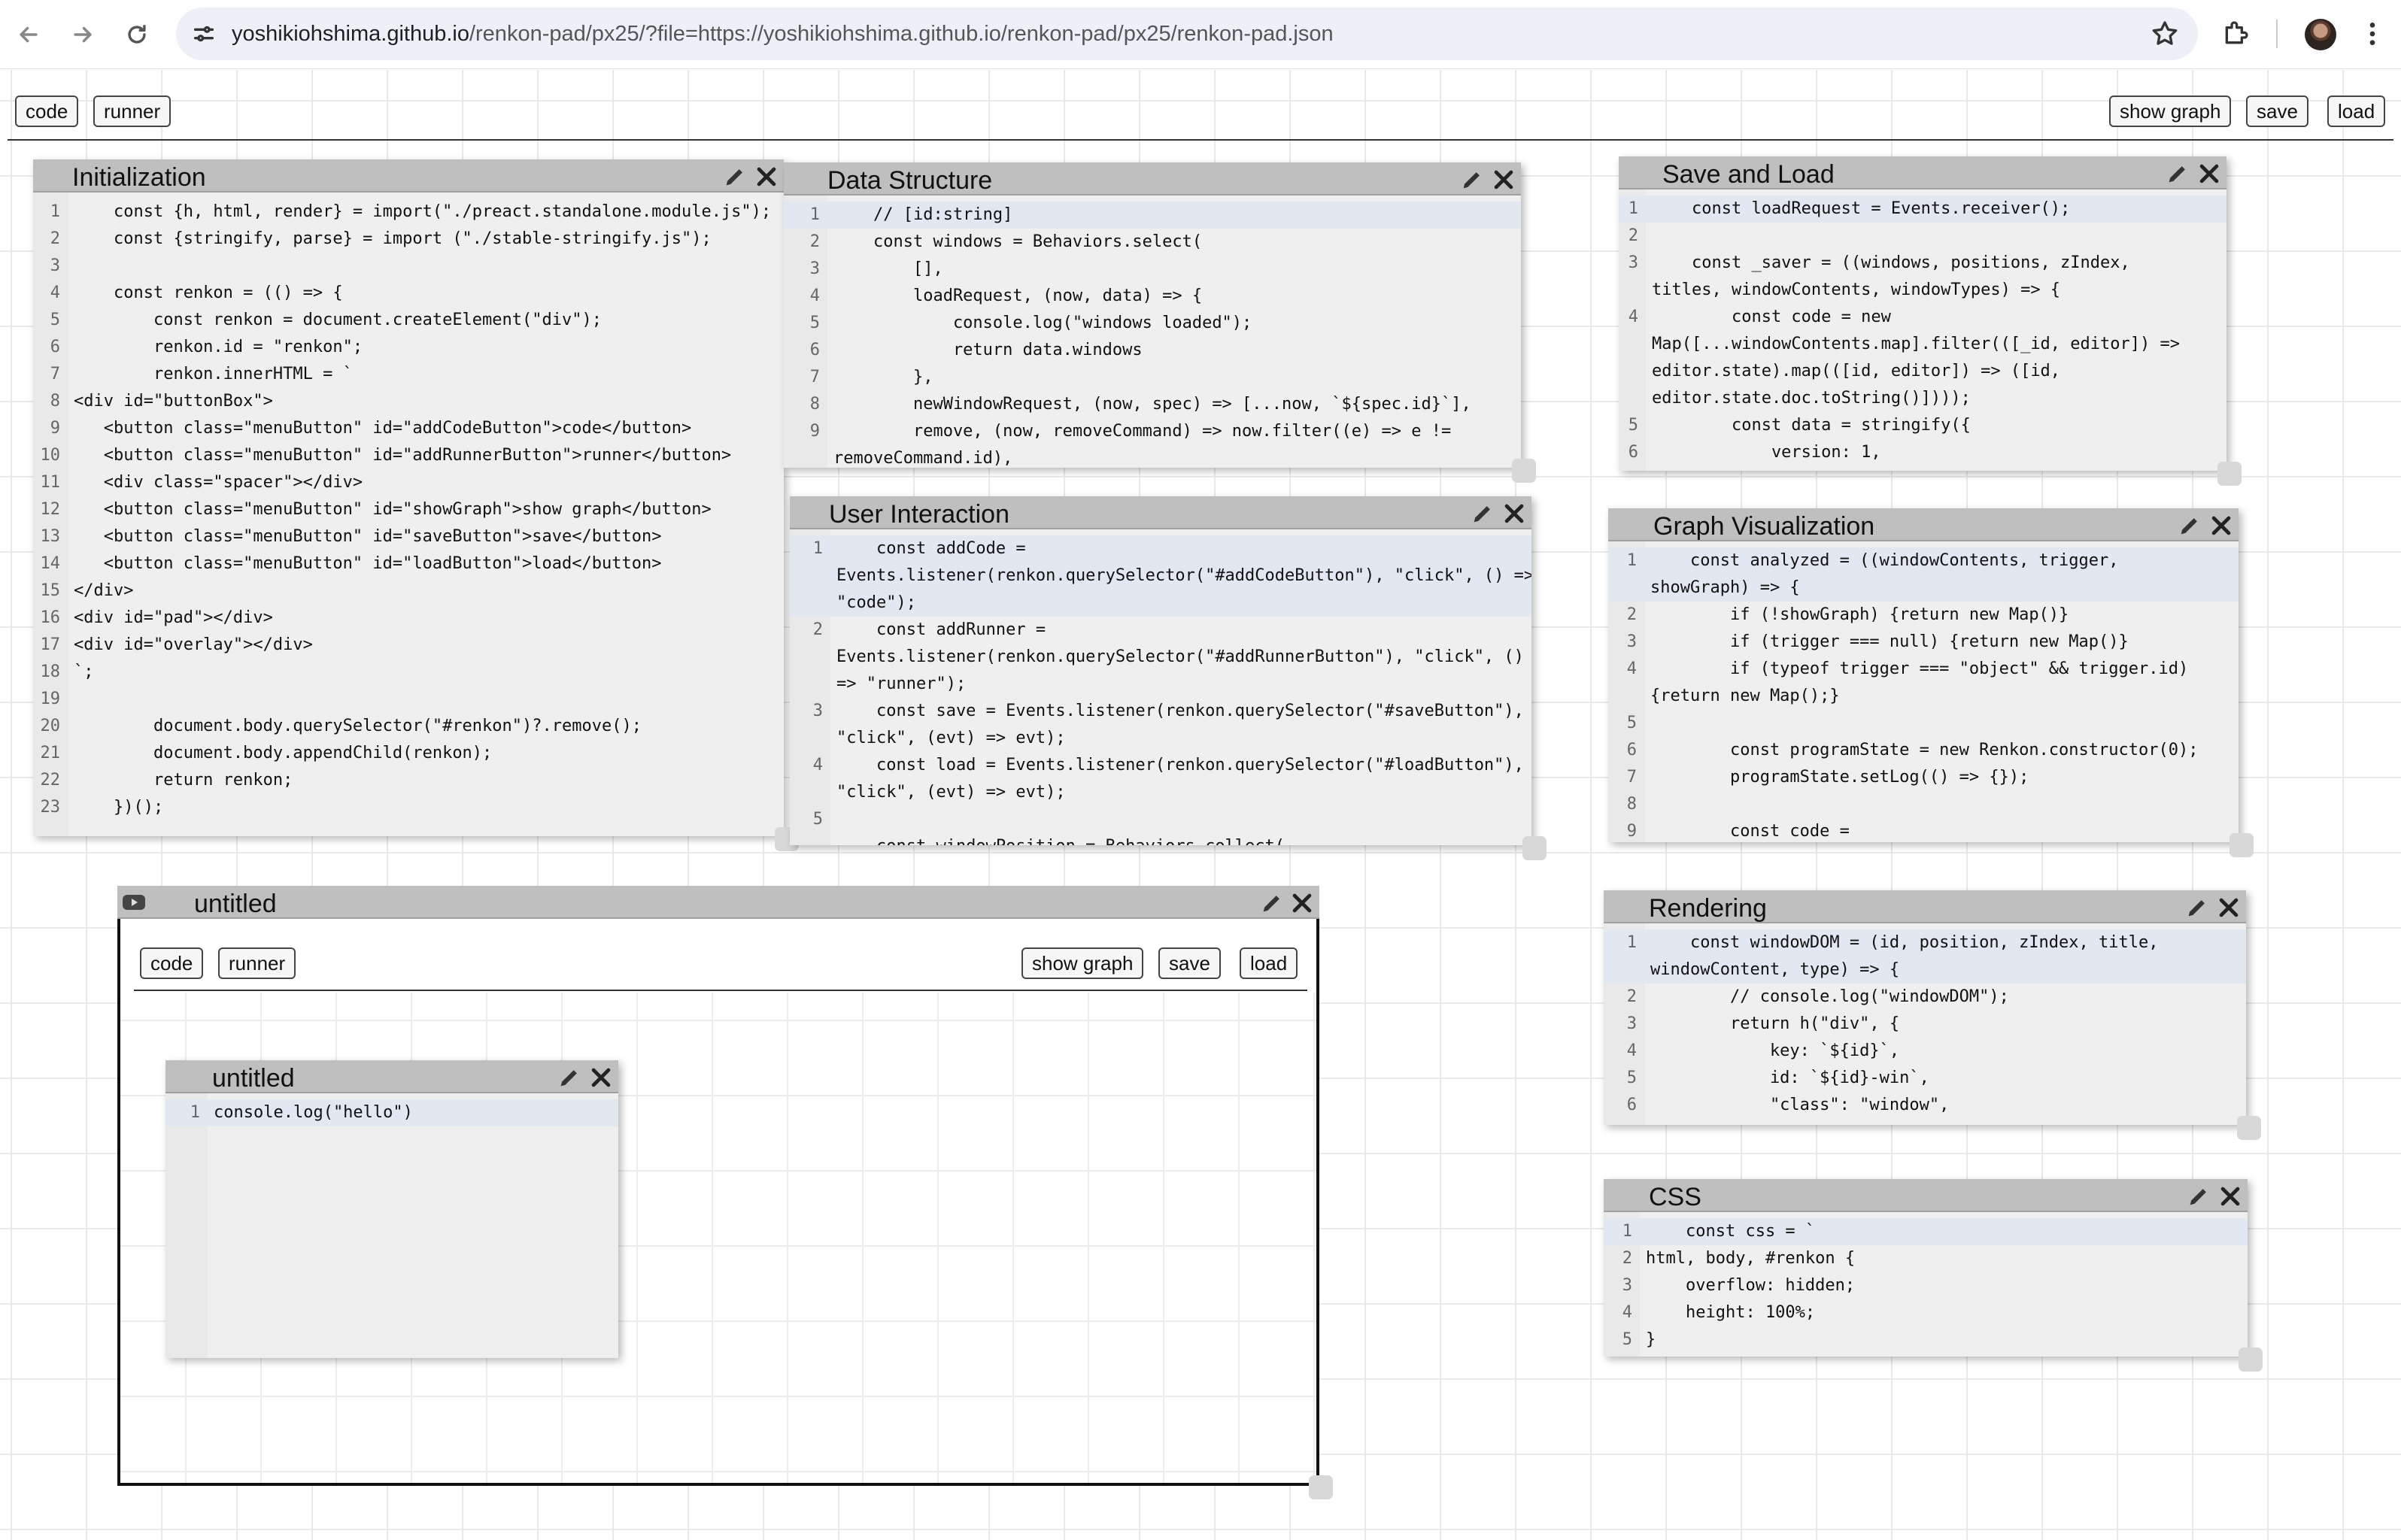  I want to click on reload-icon, so click(137, 35).